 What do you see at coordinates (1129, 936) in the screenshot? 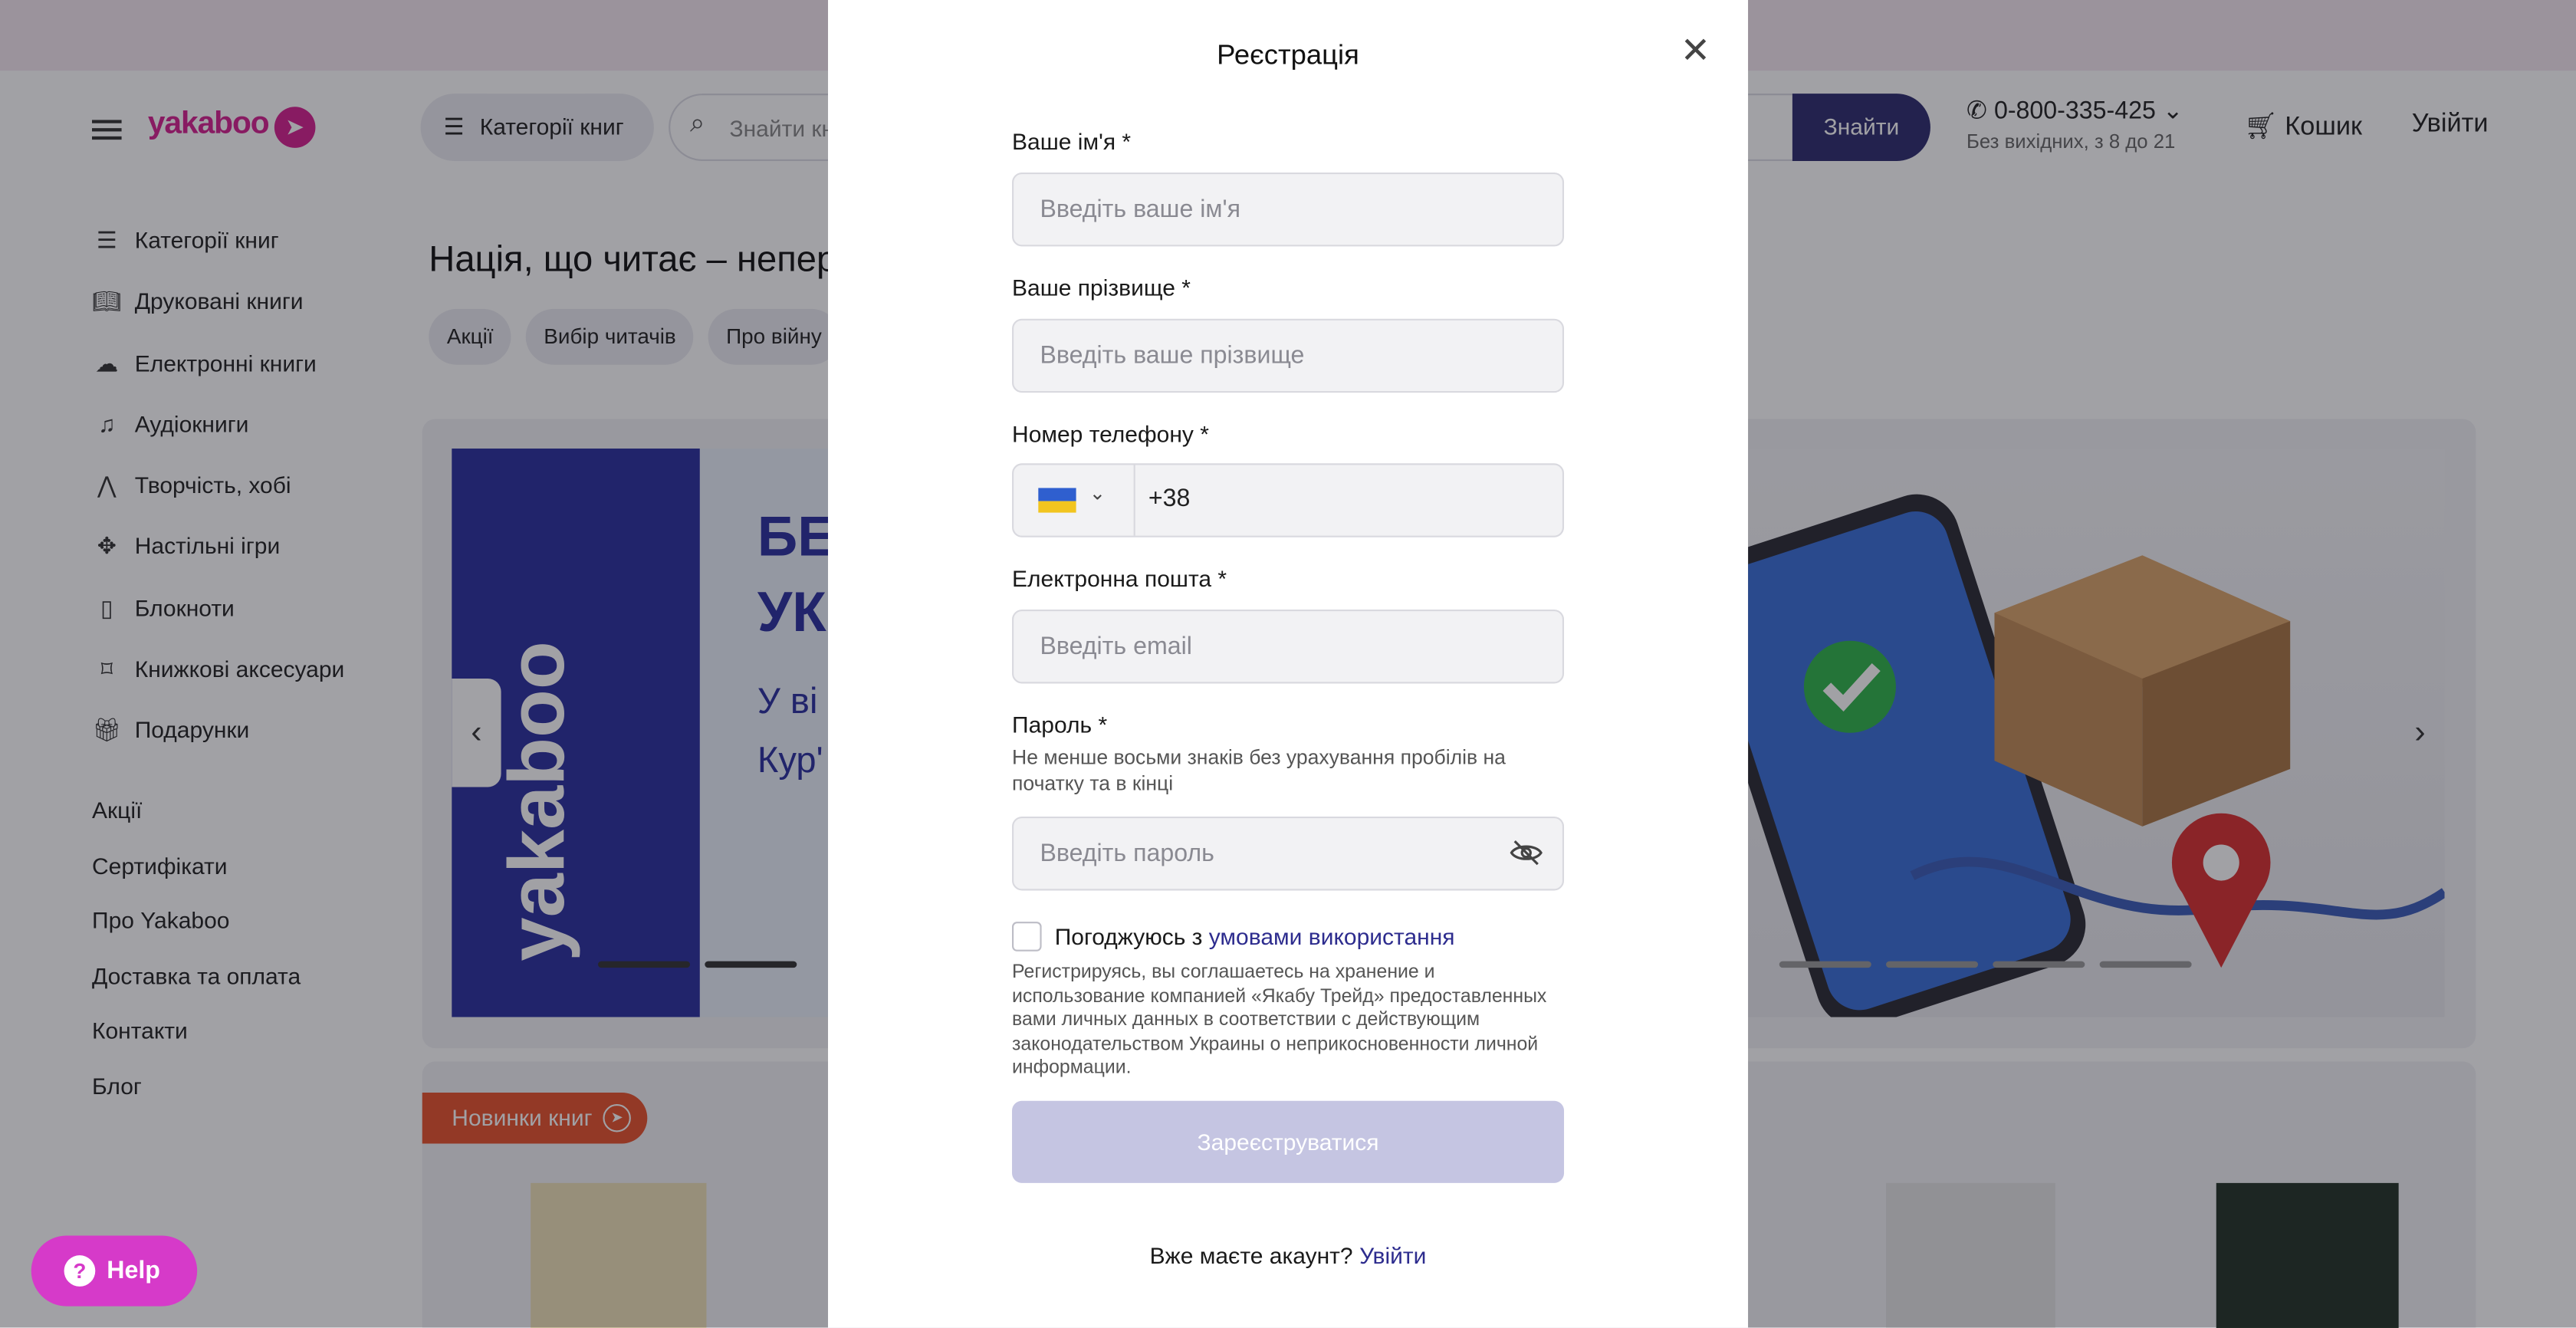
I see `terms-text: Погоджуюсь з` at bounding box center [1129, 936].